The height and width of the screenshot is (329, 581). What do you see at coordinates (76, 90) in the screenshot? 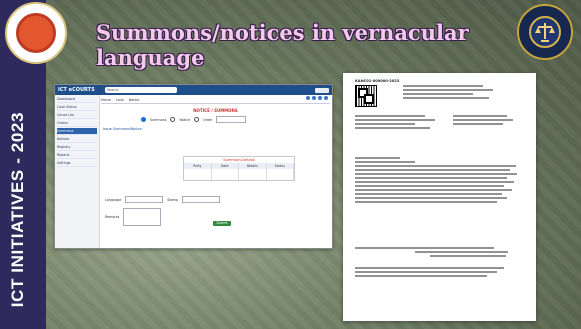
I see `app-name: ICT eCOURTS` at bounding box center [76, 90].